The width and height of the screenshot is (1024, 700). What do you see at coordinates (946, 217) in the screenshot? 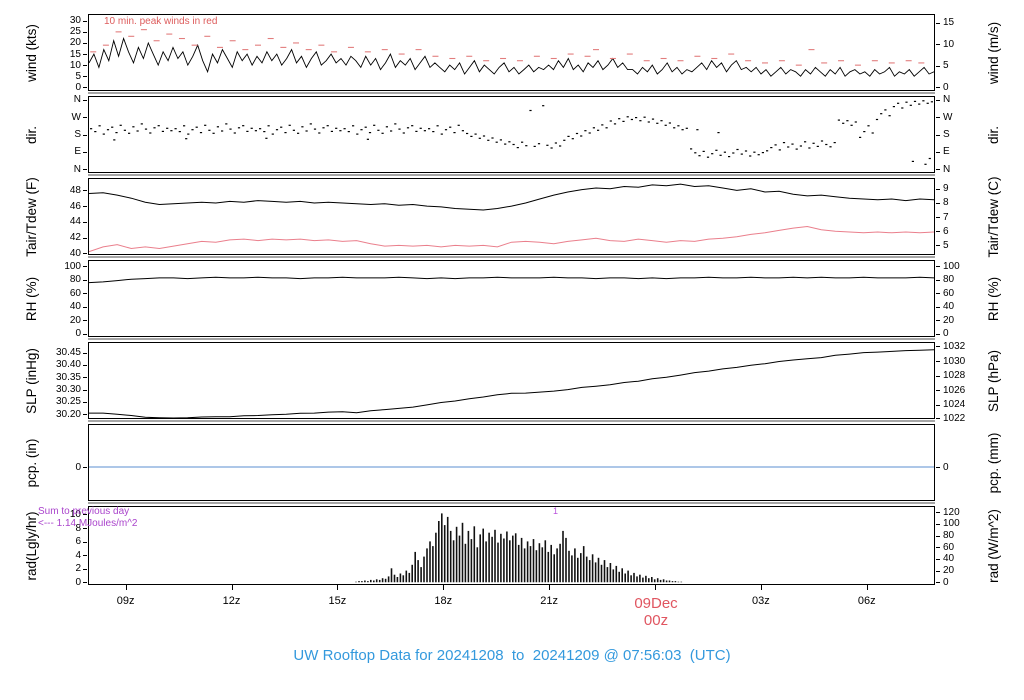
I see `y-tick-label: 7` at bounding box center [946, 217].